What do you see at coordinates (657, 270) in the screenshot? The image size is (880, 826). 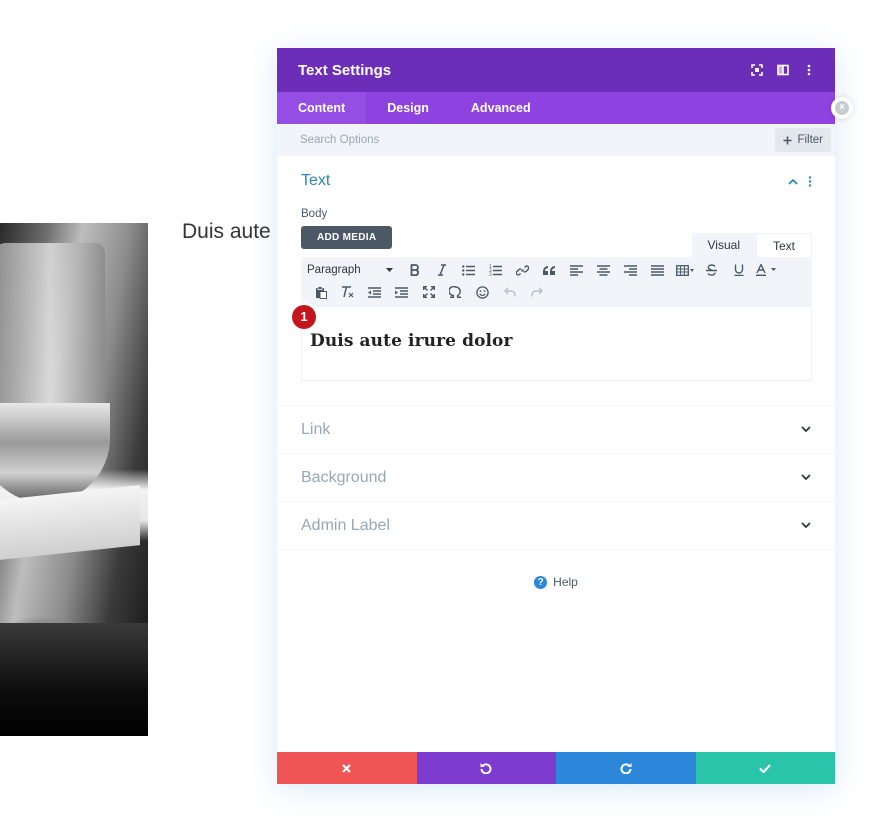 I see `align-justify-icon` at bounding box center [657, 270].